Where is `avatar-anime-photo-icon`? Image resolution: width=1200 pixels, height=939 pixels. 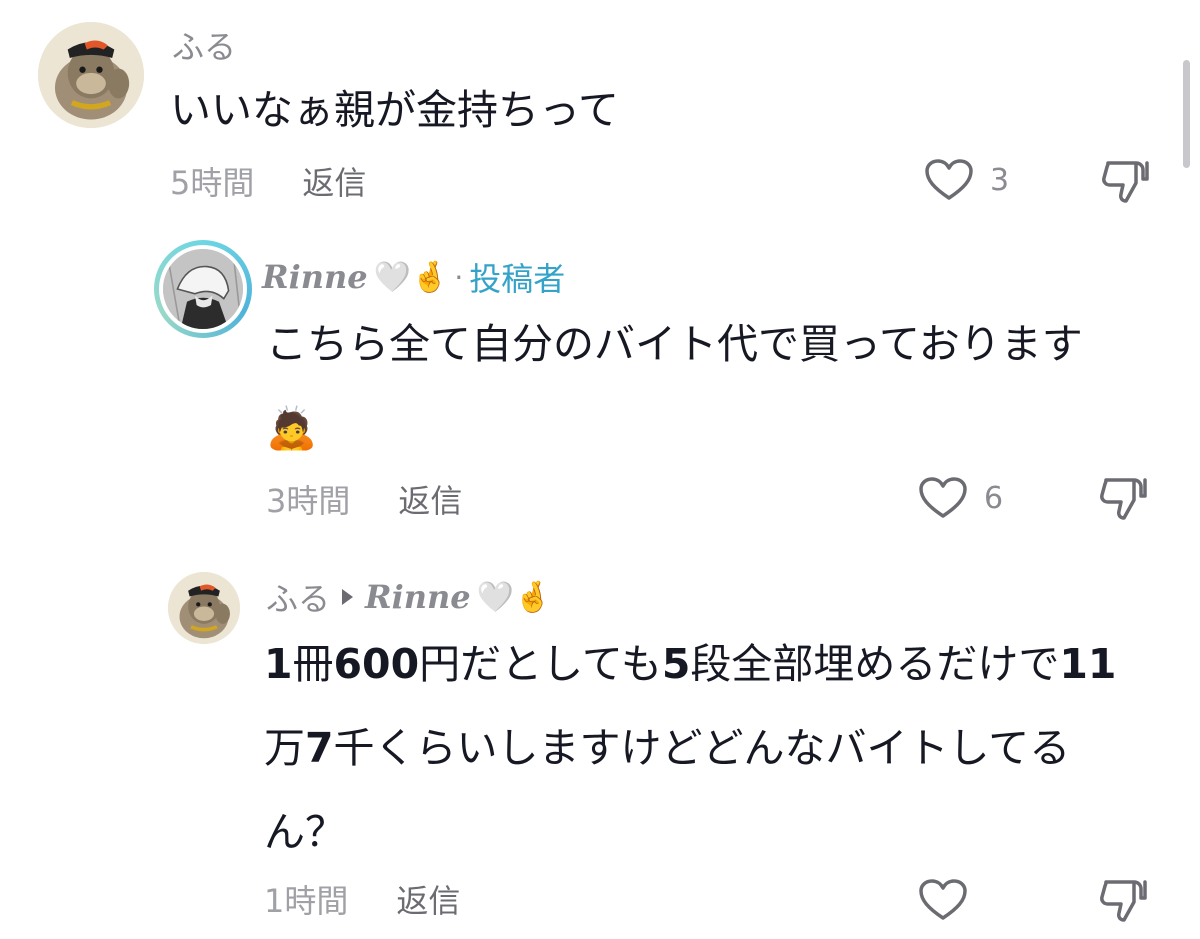
avatar-anime-photo-icon is located at coordinates (203, 289).